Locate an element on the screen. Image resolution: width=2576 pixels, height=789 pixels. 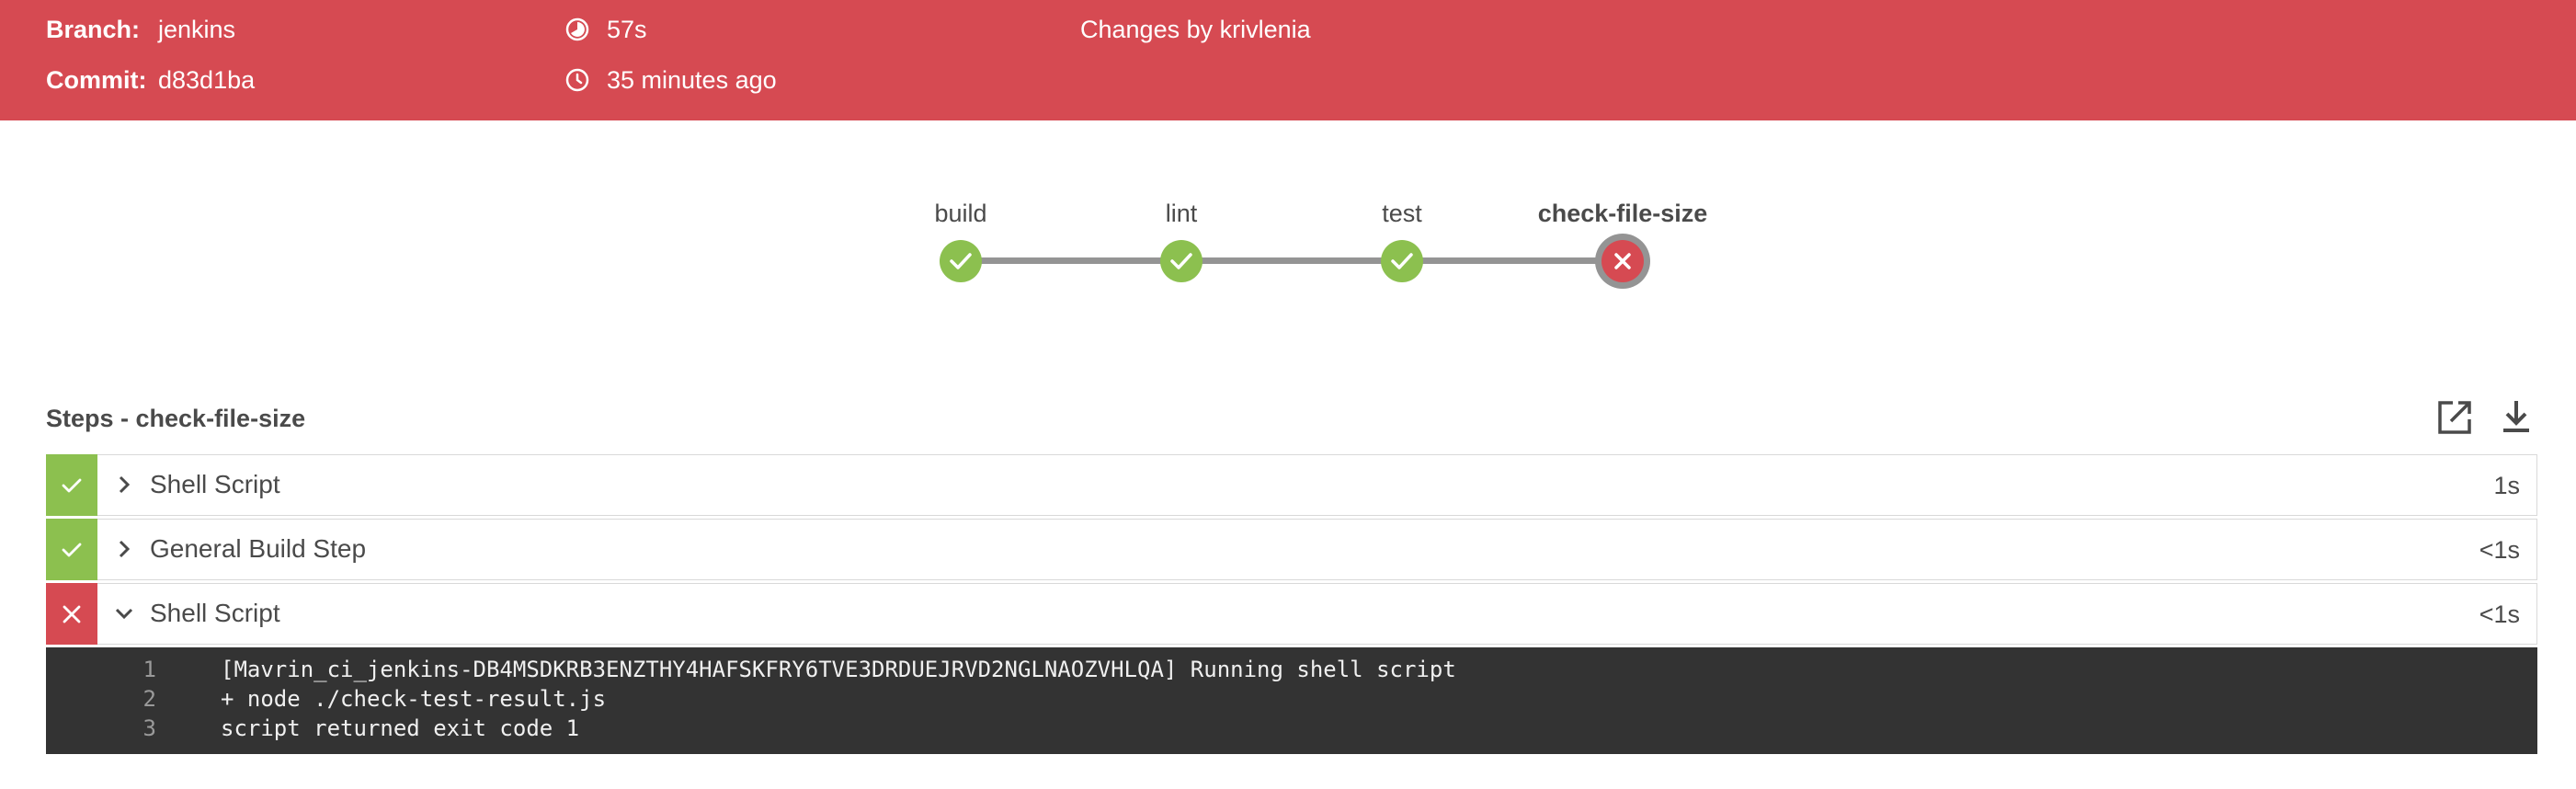
open-external-icon is located at coordinates (2454, 417).